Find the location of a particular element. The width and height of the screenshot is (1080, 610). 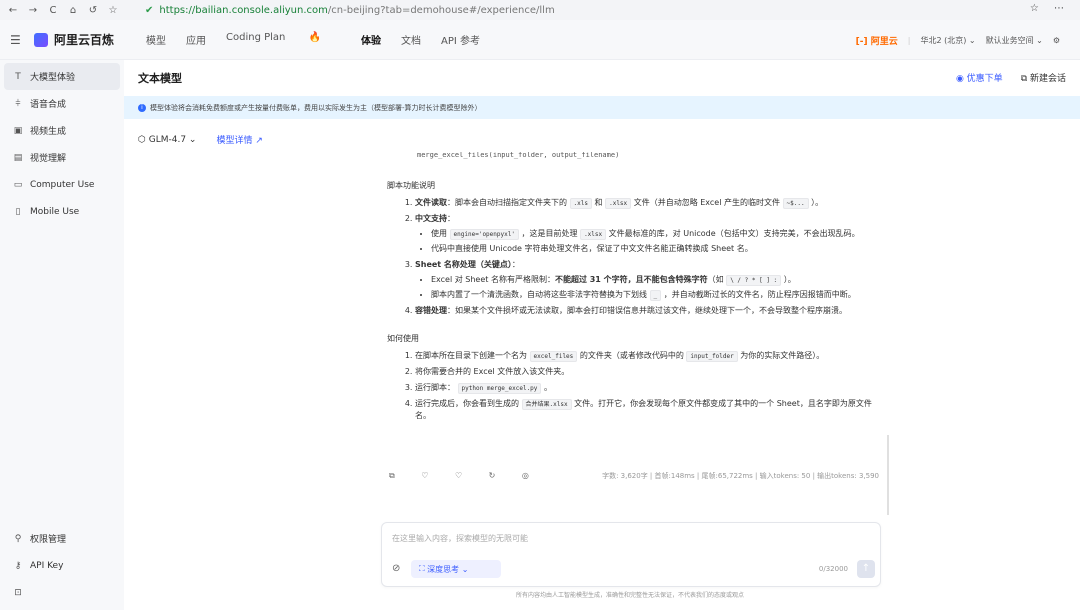

nav-api-reference: API 参考 is located at coordinates (460, 39).